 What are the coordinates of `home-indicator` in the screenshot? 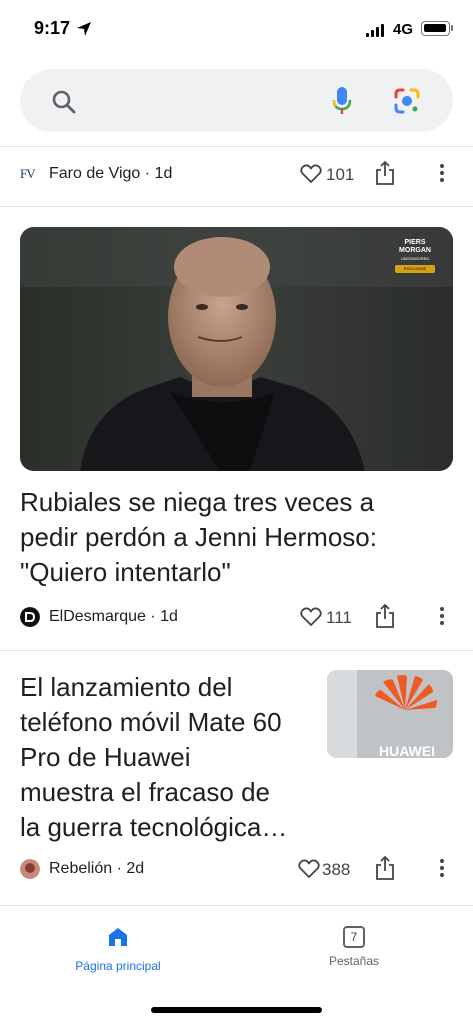 It's located at (236, 1010).